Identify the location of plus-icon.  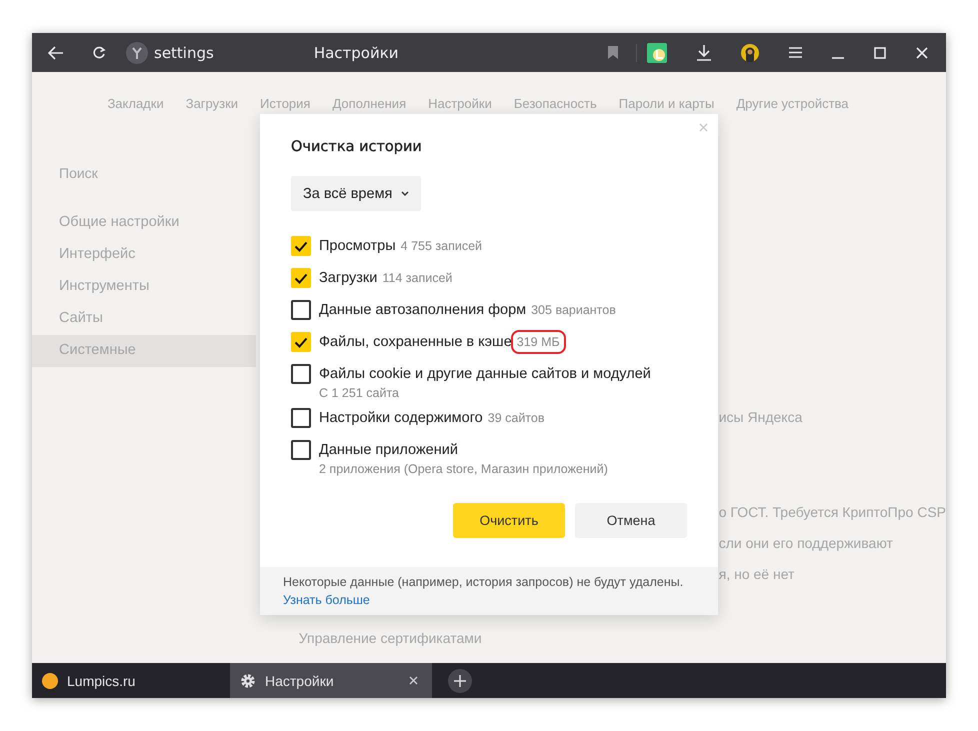
(460, 680).